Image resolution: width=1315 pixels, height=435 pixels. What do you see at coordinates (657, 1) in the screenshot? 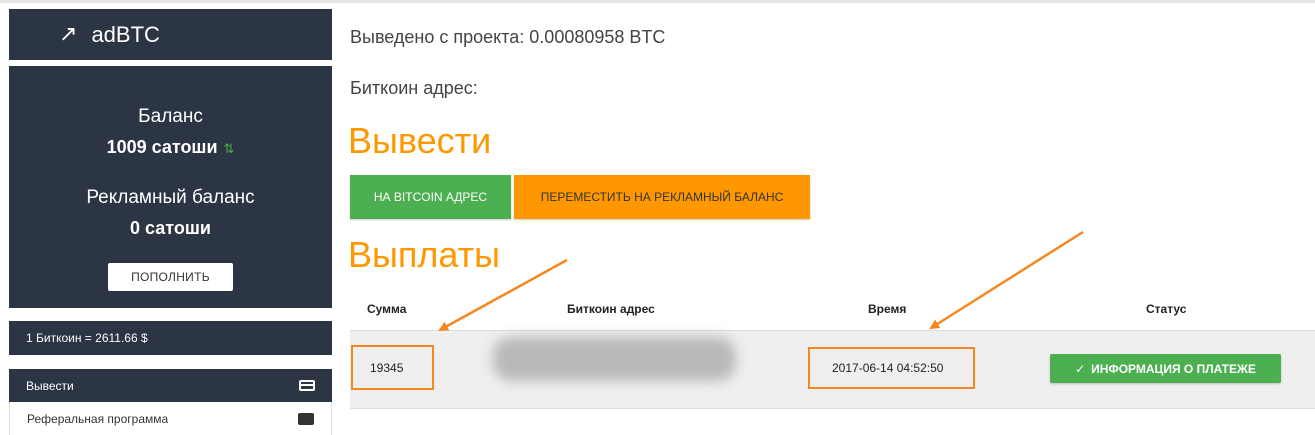
I see `top-border` at bounding box center [657, 1].